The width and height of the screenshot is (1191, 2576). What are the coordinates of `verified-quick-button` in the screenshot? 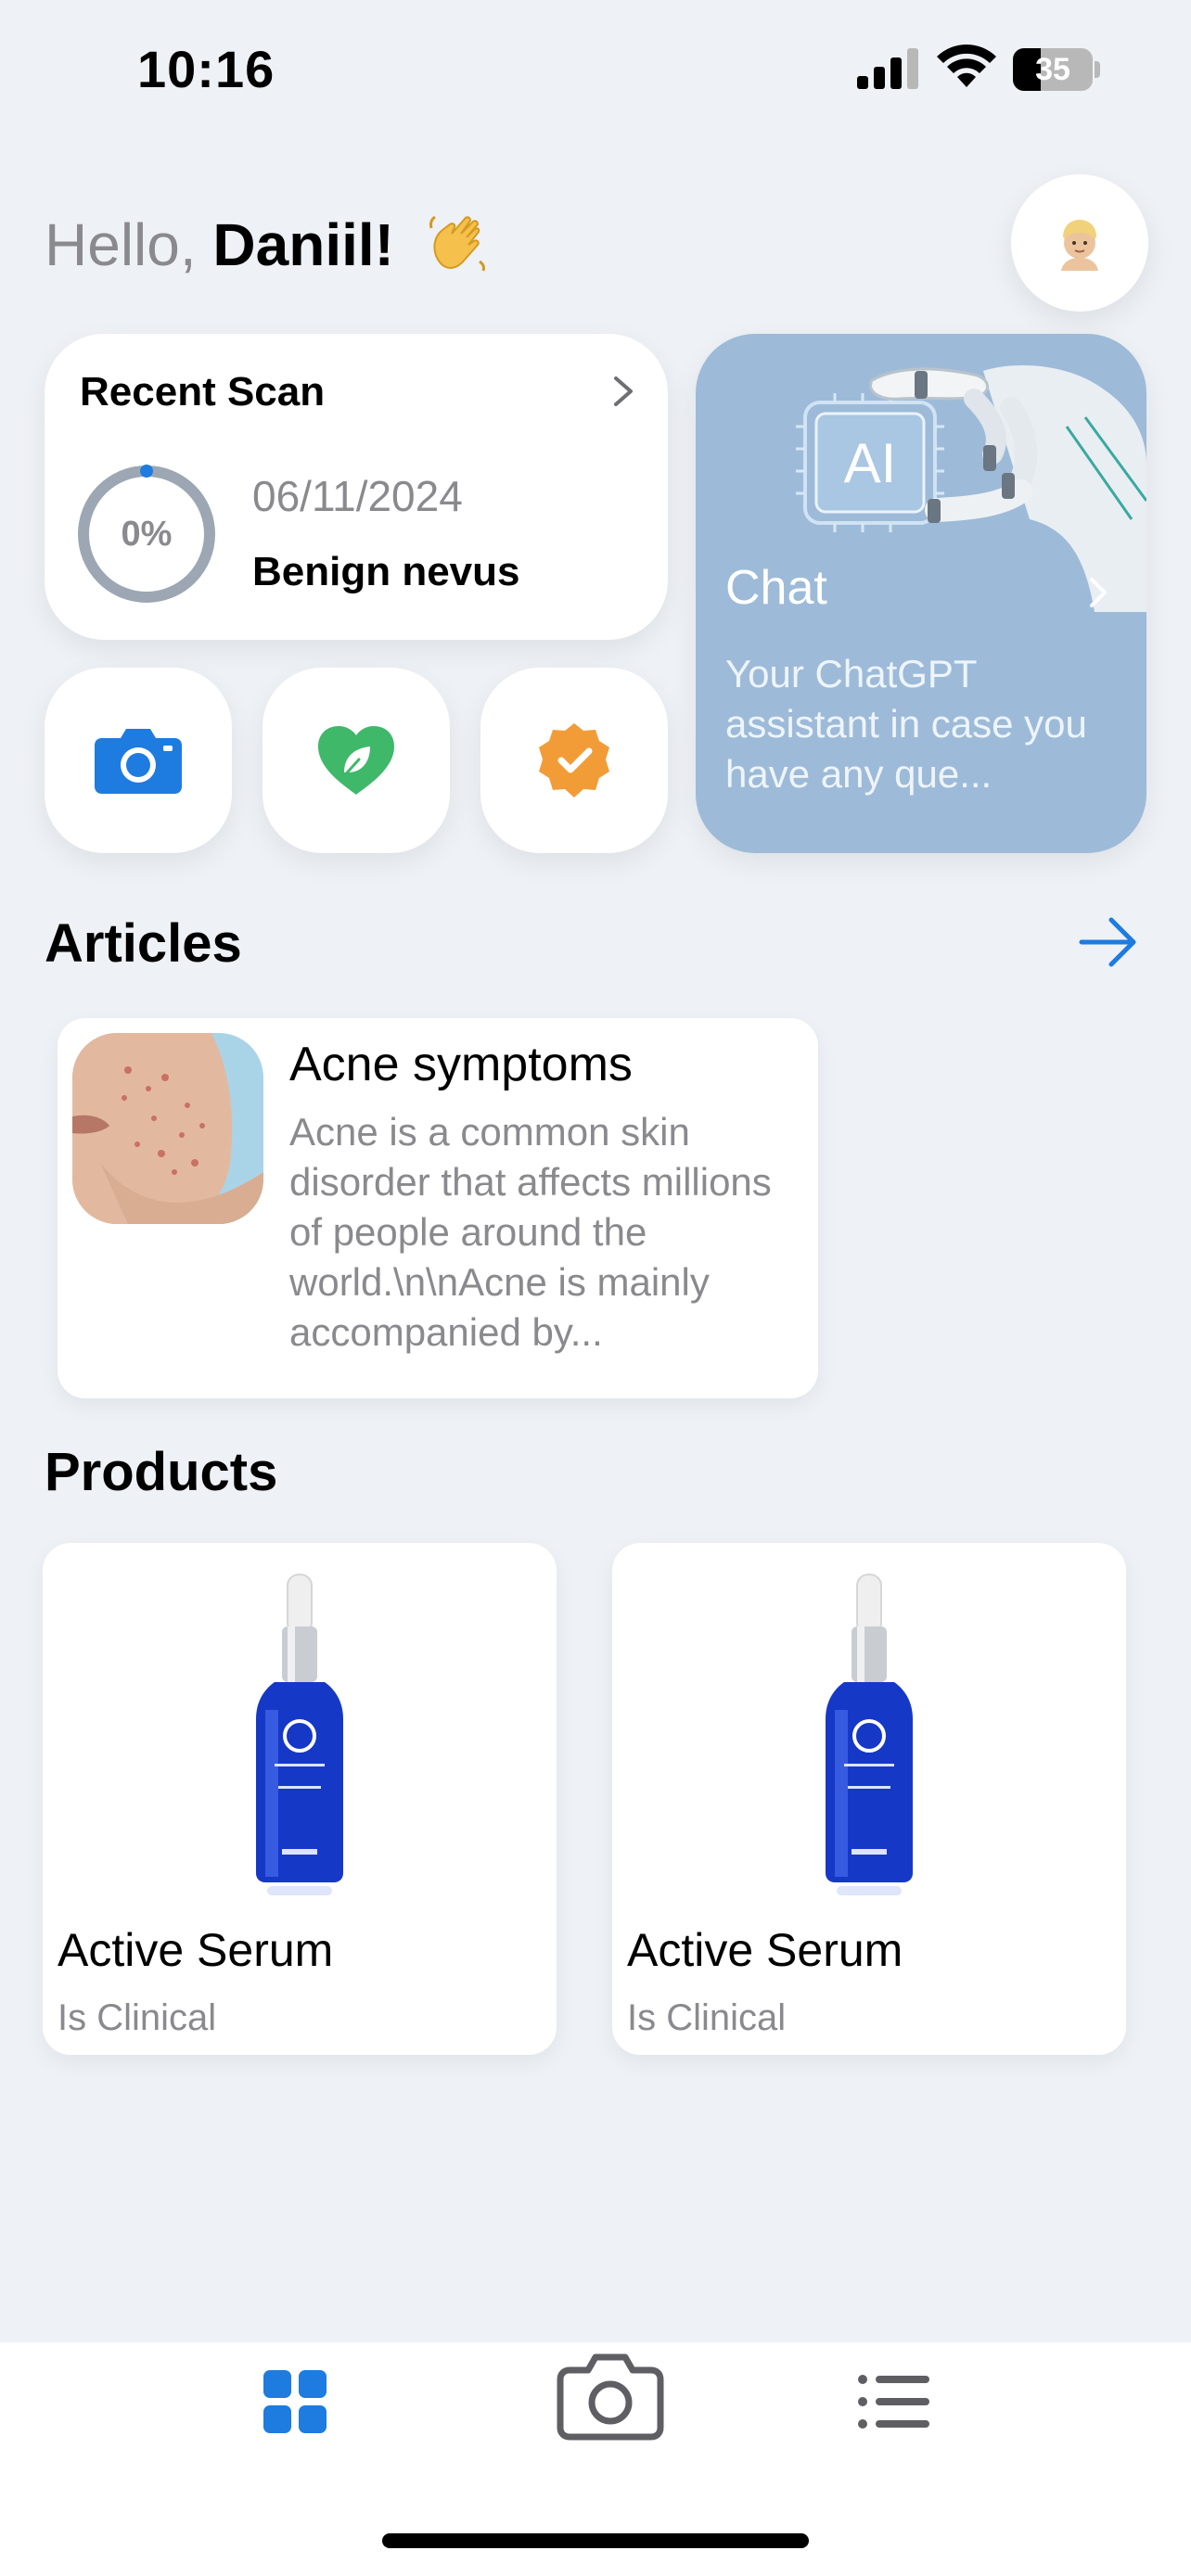 It's located at (574, 760).